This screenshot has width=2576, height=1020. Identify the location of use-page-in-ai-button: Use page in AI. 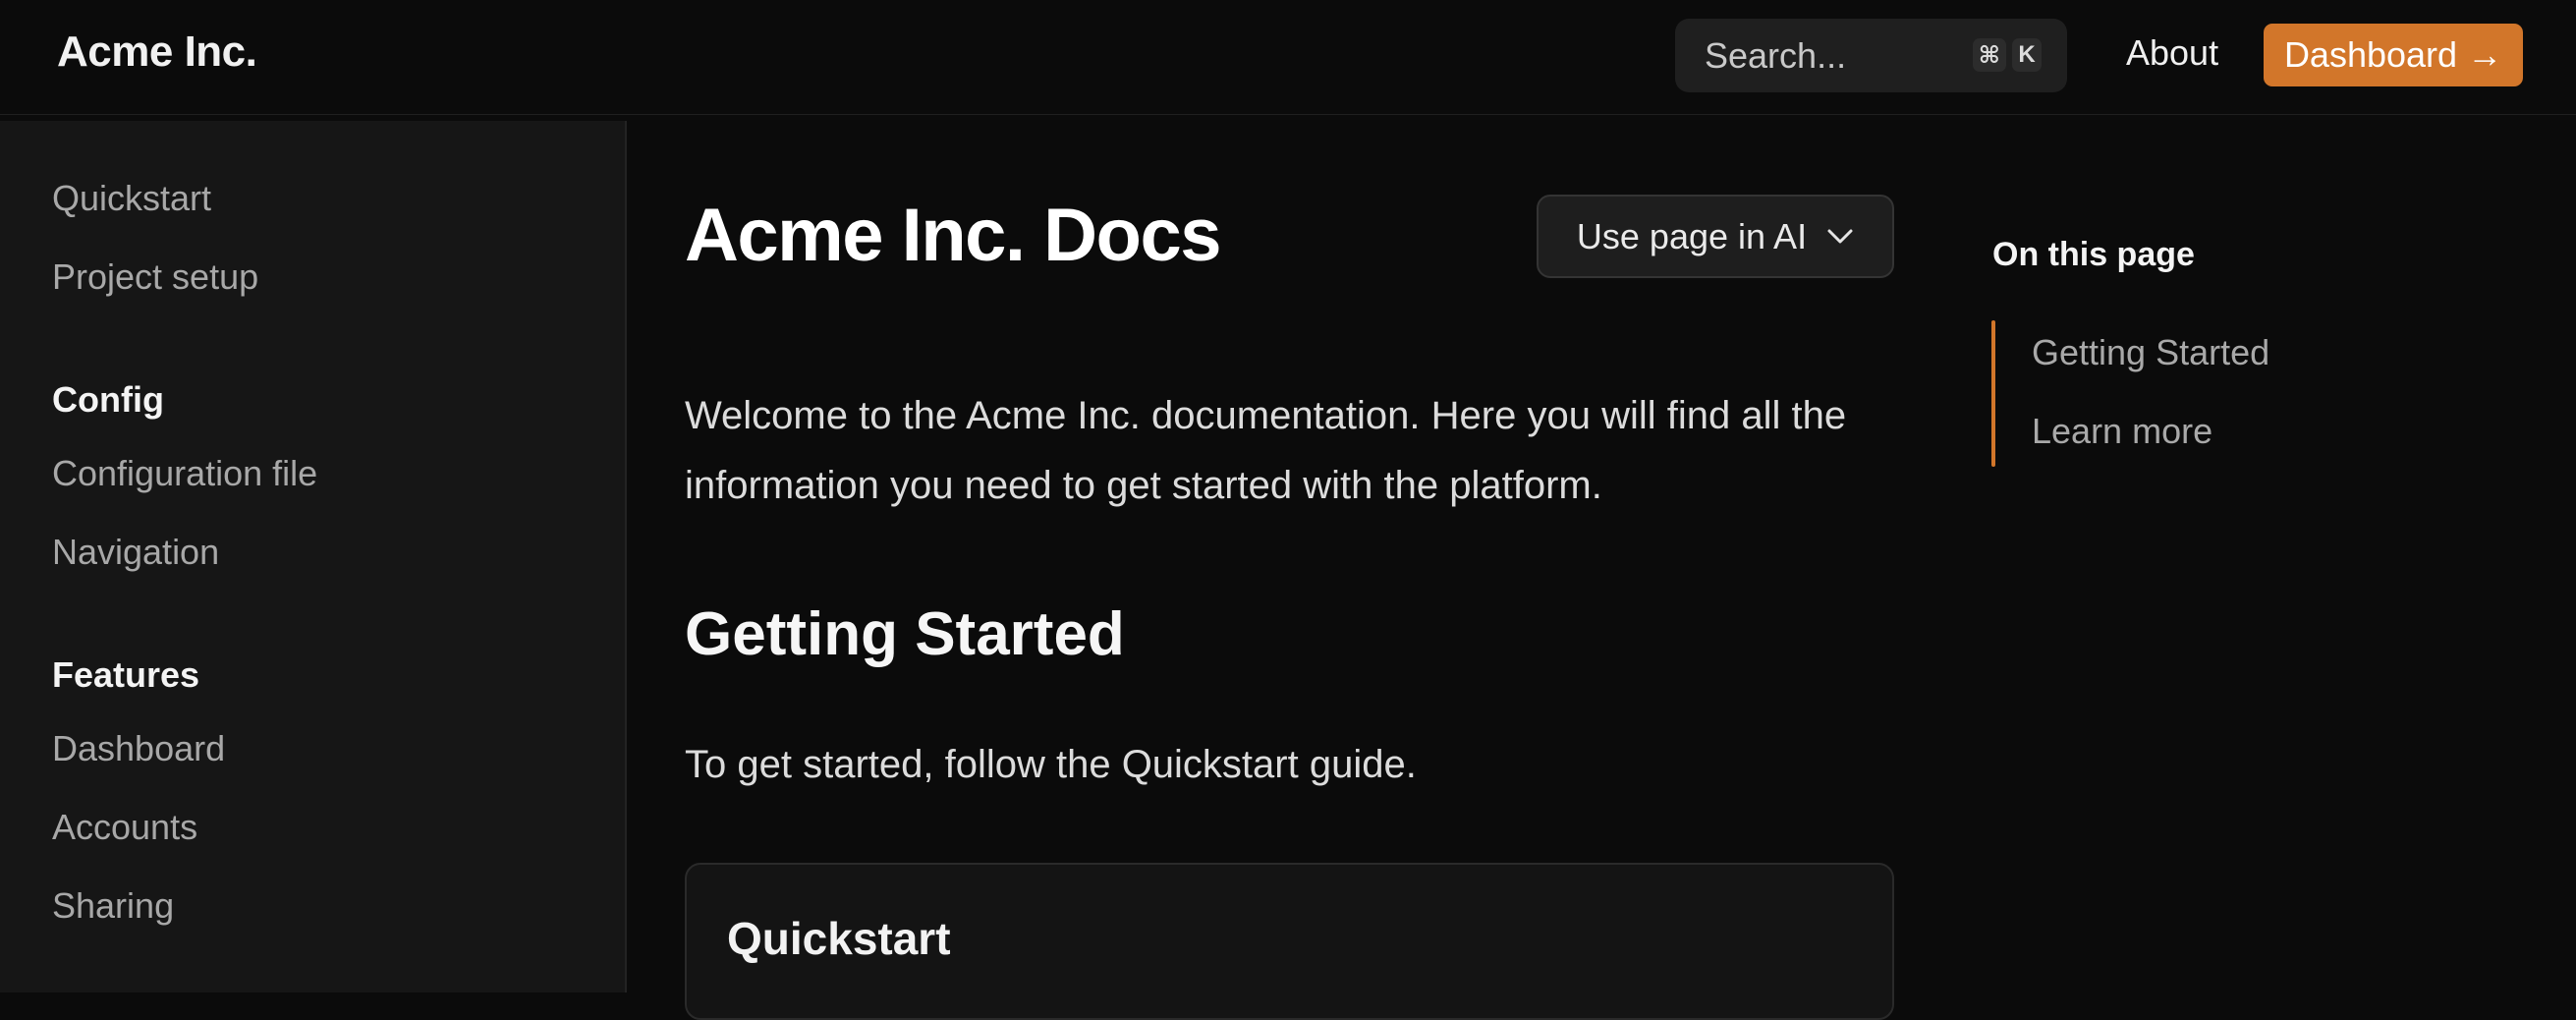
(1715, 236).